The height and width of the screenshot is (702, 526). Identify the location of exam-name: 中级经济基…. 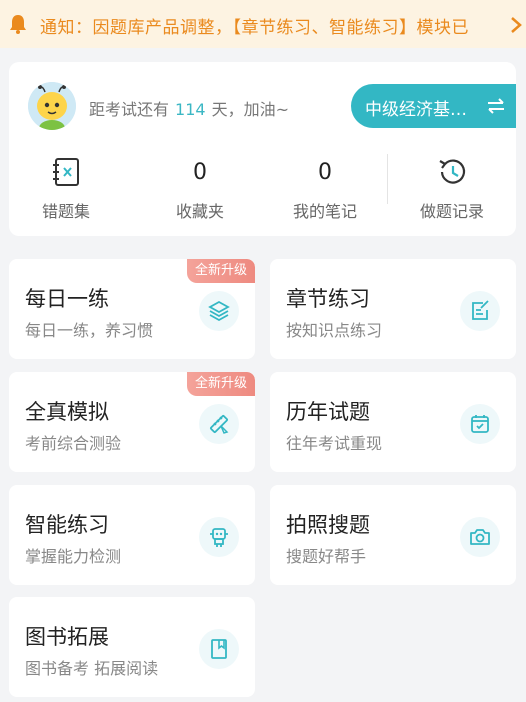
(416, 110).